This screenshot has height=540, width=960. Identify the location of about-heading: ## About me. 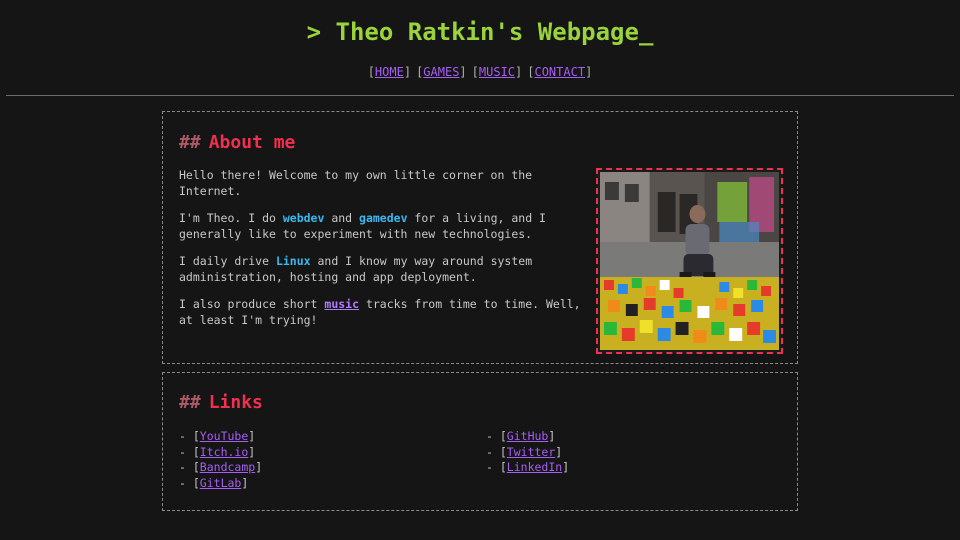
(237, 142).